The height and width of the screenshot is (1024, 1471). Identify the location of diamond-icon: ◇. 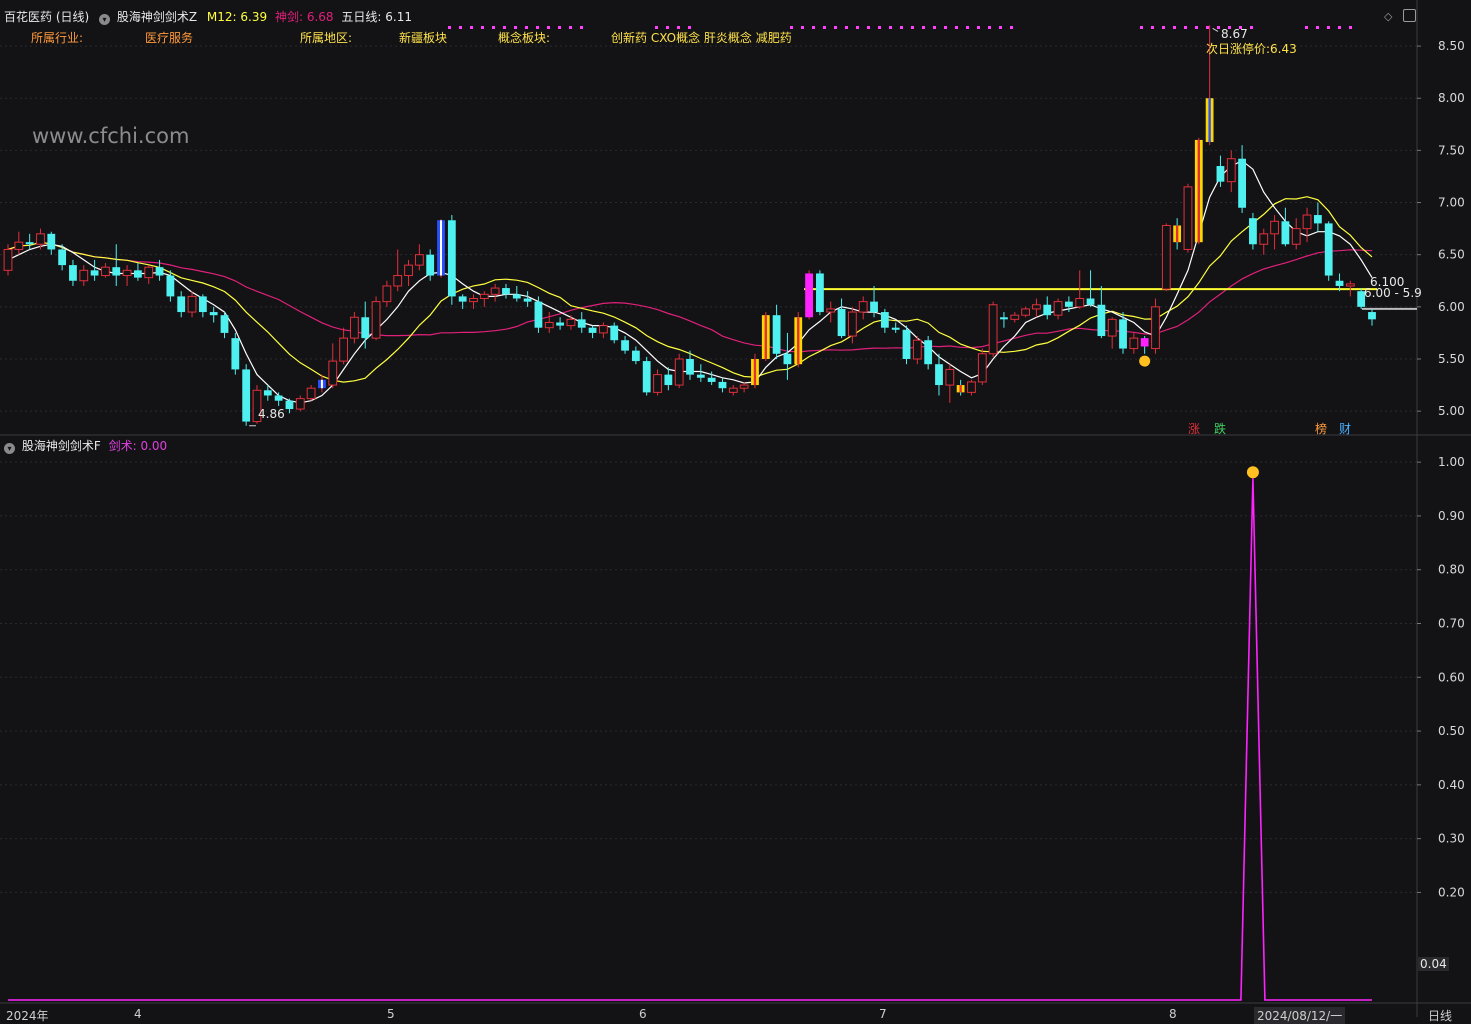
(1388, 16).